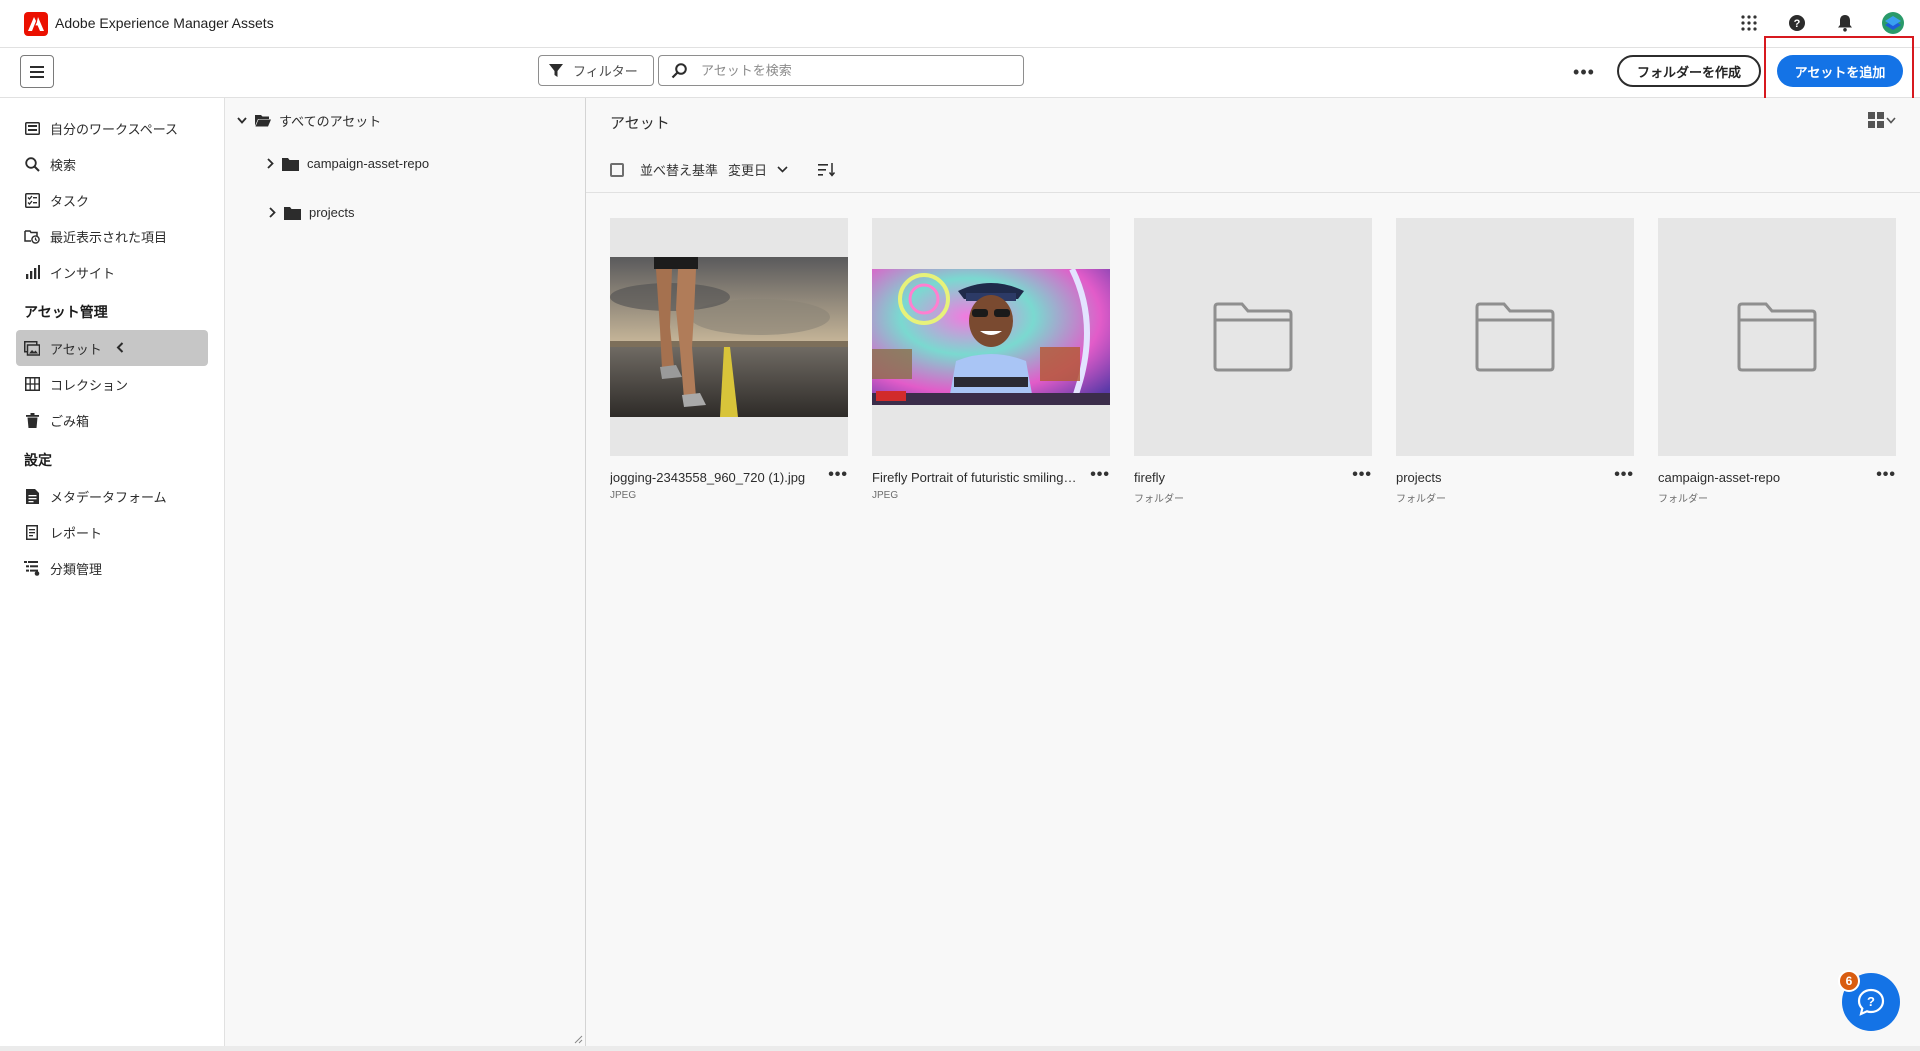 This screenshot has width=1920, height=1051. What do you see at coordinates (1840, 71) in the screenshot?
I see `add-asset-button: アセットを追加` at bounding box center [1840, 71].